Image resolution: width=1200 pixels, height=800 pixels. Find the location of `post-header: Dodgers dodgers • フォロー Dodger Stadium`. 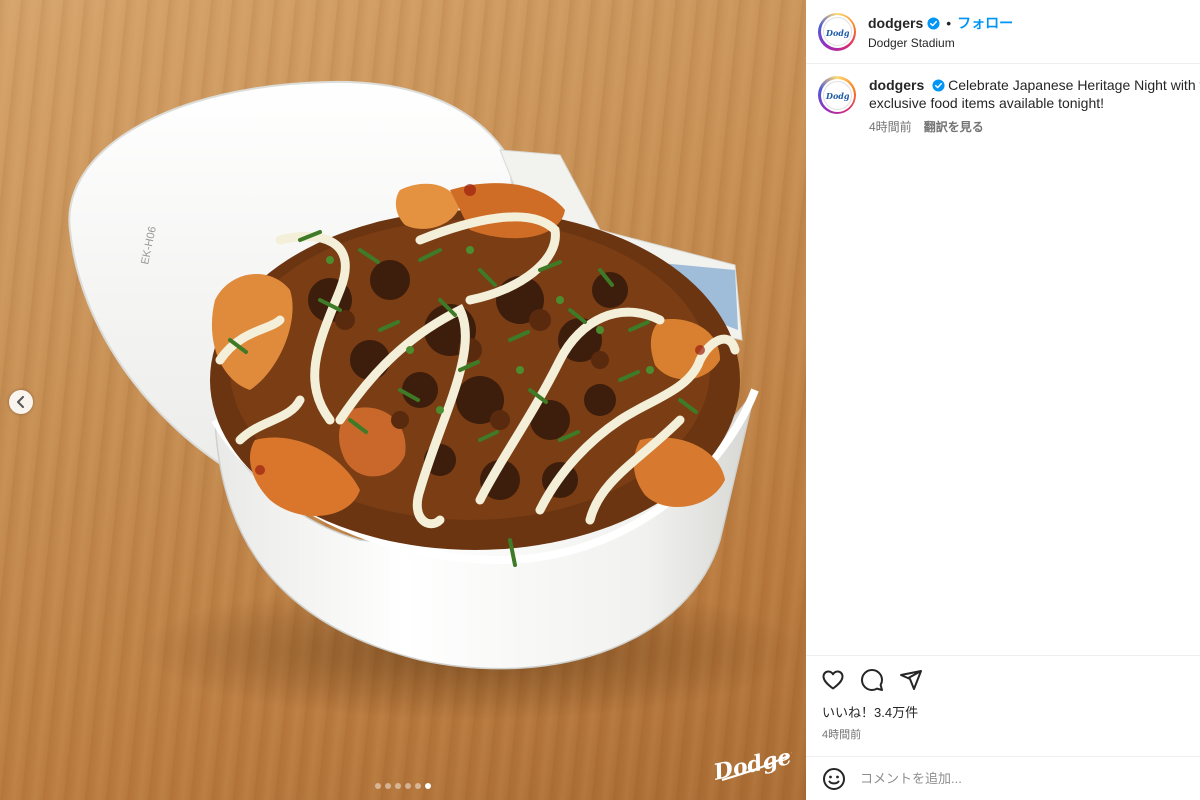

post-header: Dodgers dodgers • フォロー Dodger Stadium is located at coordinates (1003, 32).